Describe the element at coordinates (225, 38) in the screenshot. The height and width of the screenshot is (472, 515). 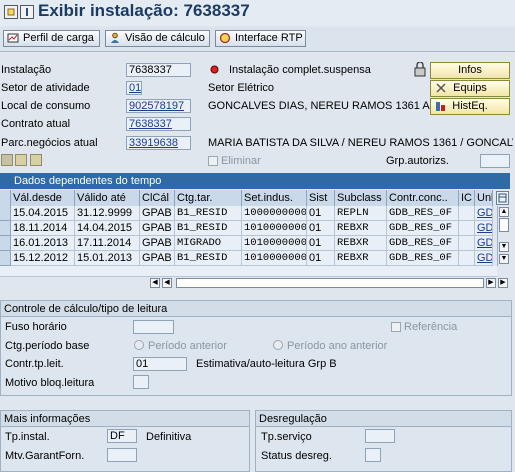
I see `rtp-icon` at that location.